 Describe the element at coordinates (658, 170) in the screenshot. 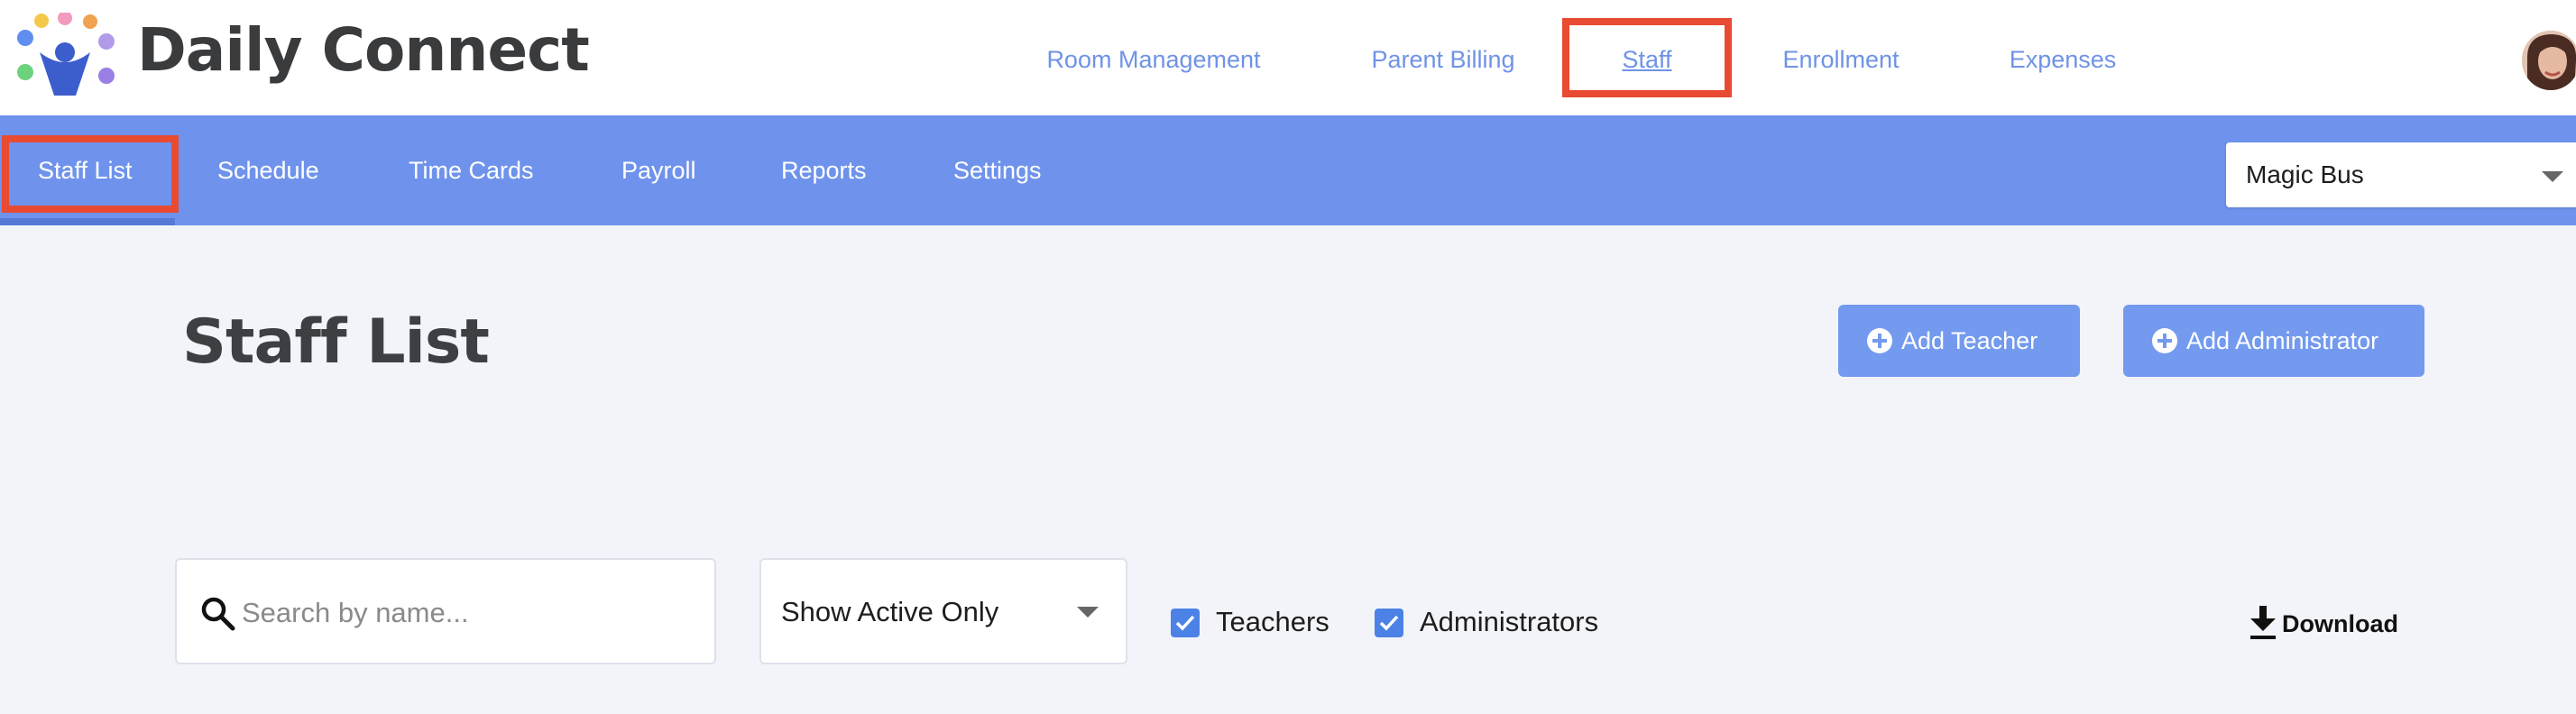

I see `subnav-payroll: Payroll` at that location.